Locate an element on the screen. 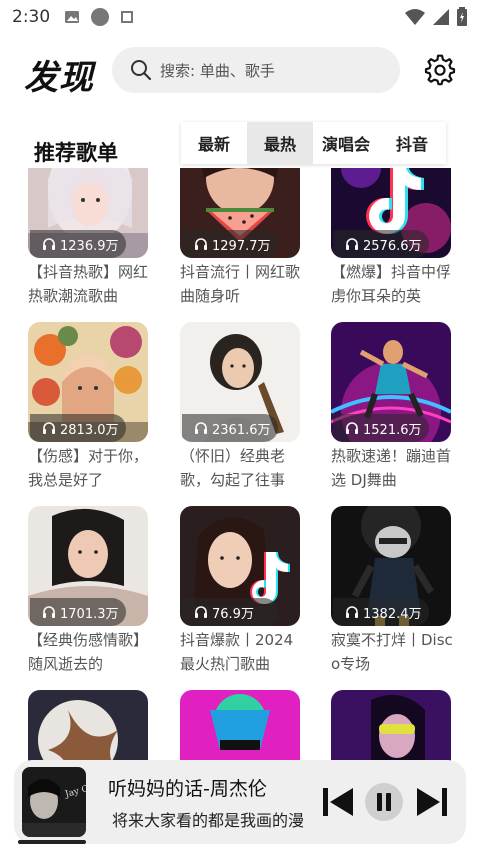 The image size is (480, 853). search-icon is located at coordinates (141, 70).